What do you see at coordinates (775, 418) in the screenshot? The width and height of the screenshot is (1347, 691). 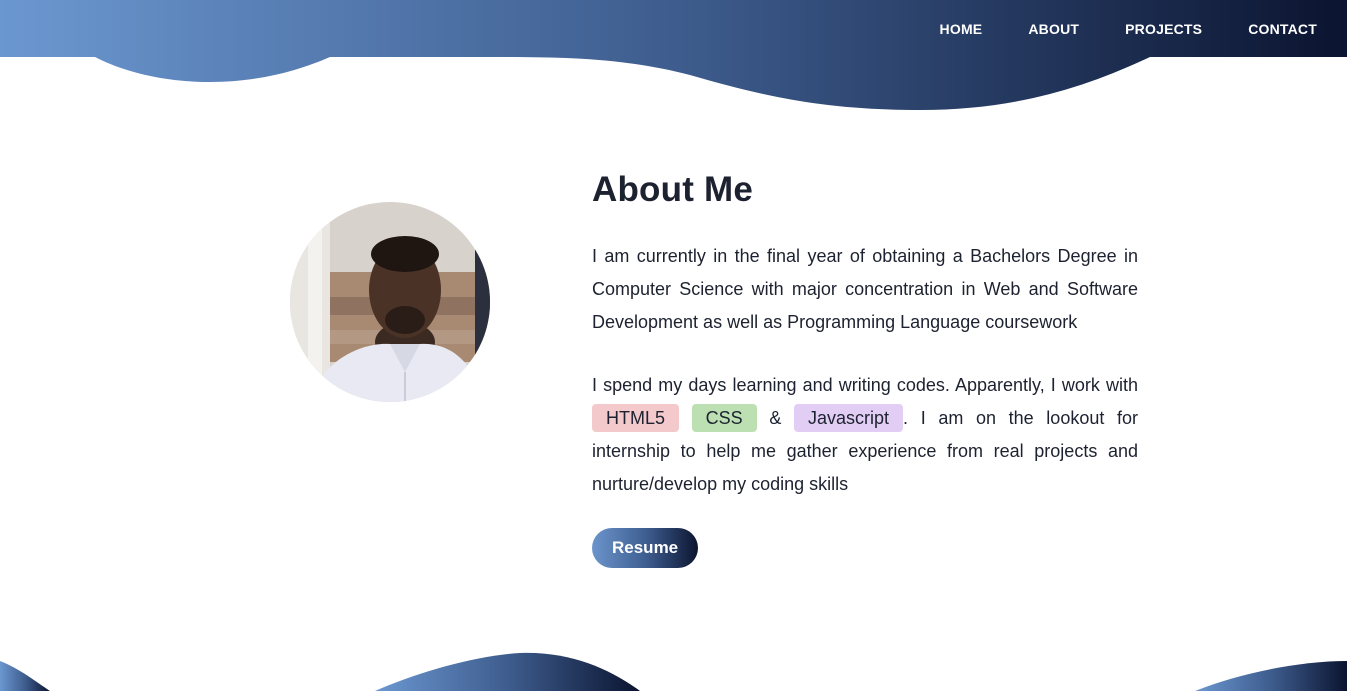 I see `tag-ampersand: &` at bounding box center [775, 418].